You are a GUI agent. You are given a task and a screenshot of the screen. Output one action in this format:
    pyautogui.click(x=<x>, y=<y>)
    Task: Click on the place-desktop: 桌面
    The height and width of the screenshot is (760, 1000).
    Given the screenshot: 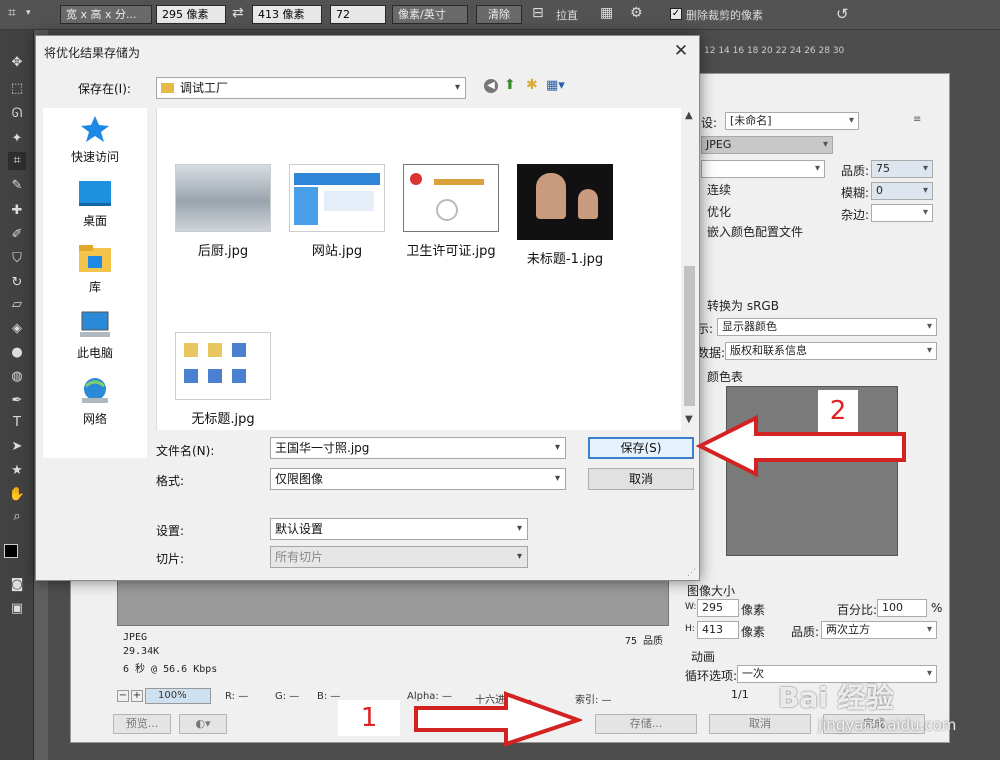 What is the action you would take?
    pyautogui.click(x=95, y=204)
    